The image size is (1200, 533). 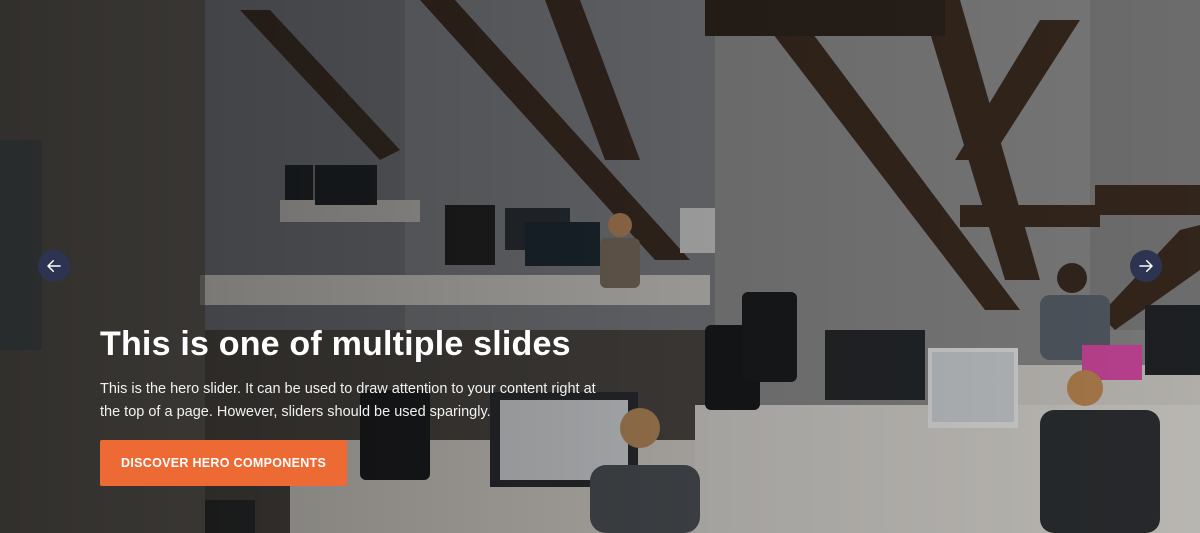 I want to click on previous-slide-button, so click(x=54, y=266).